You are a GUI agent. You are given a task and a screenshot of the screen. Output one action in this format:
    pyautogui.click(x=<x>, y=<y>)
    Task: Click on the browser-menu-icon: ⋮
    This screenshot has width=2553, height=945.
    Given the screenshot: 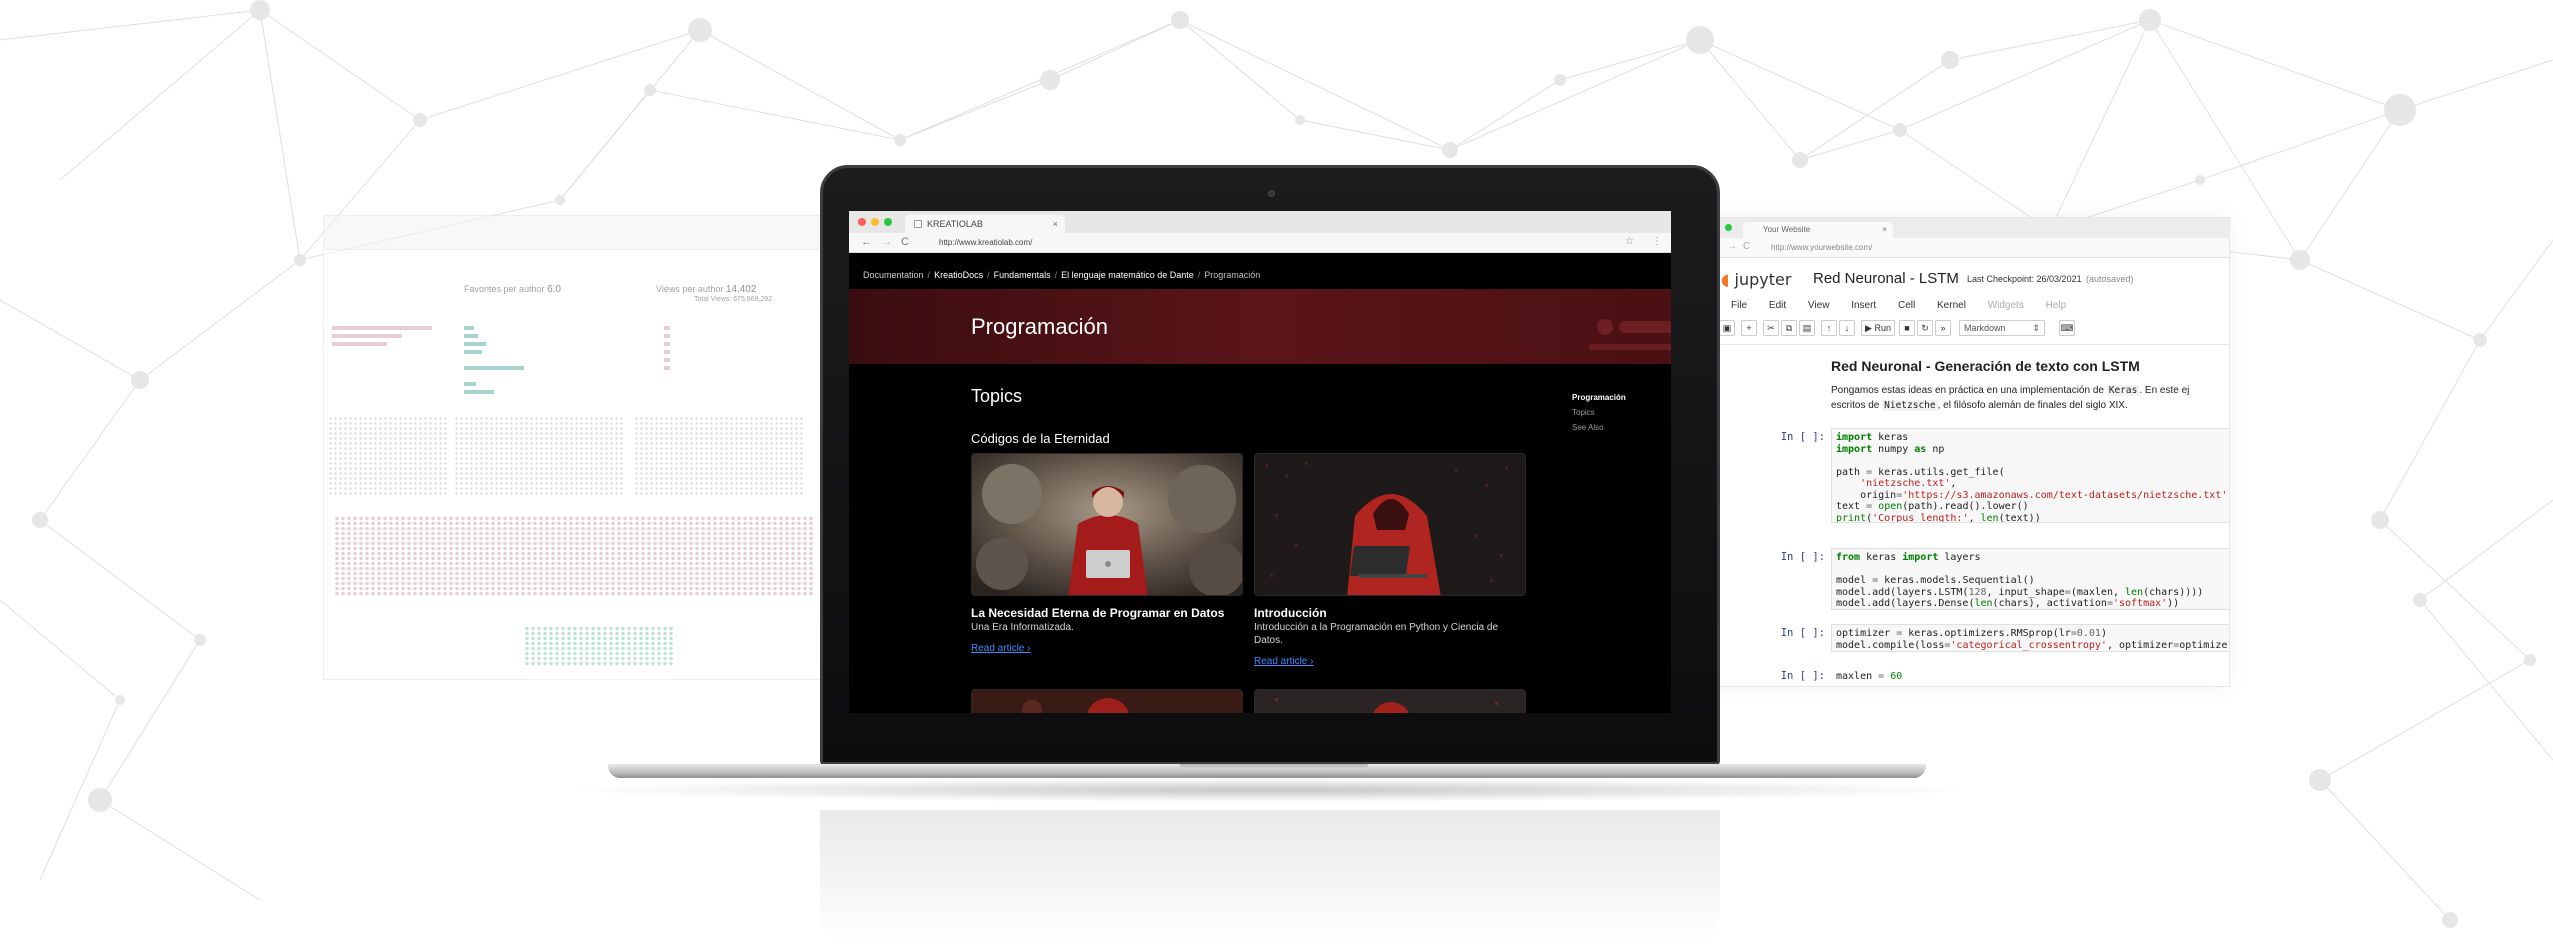 What is the action you would take?
    pyautogui.click(x=1657, y=241)
    